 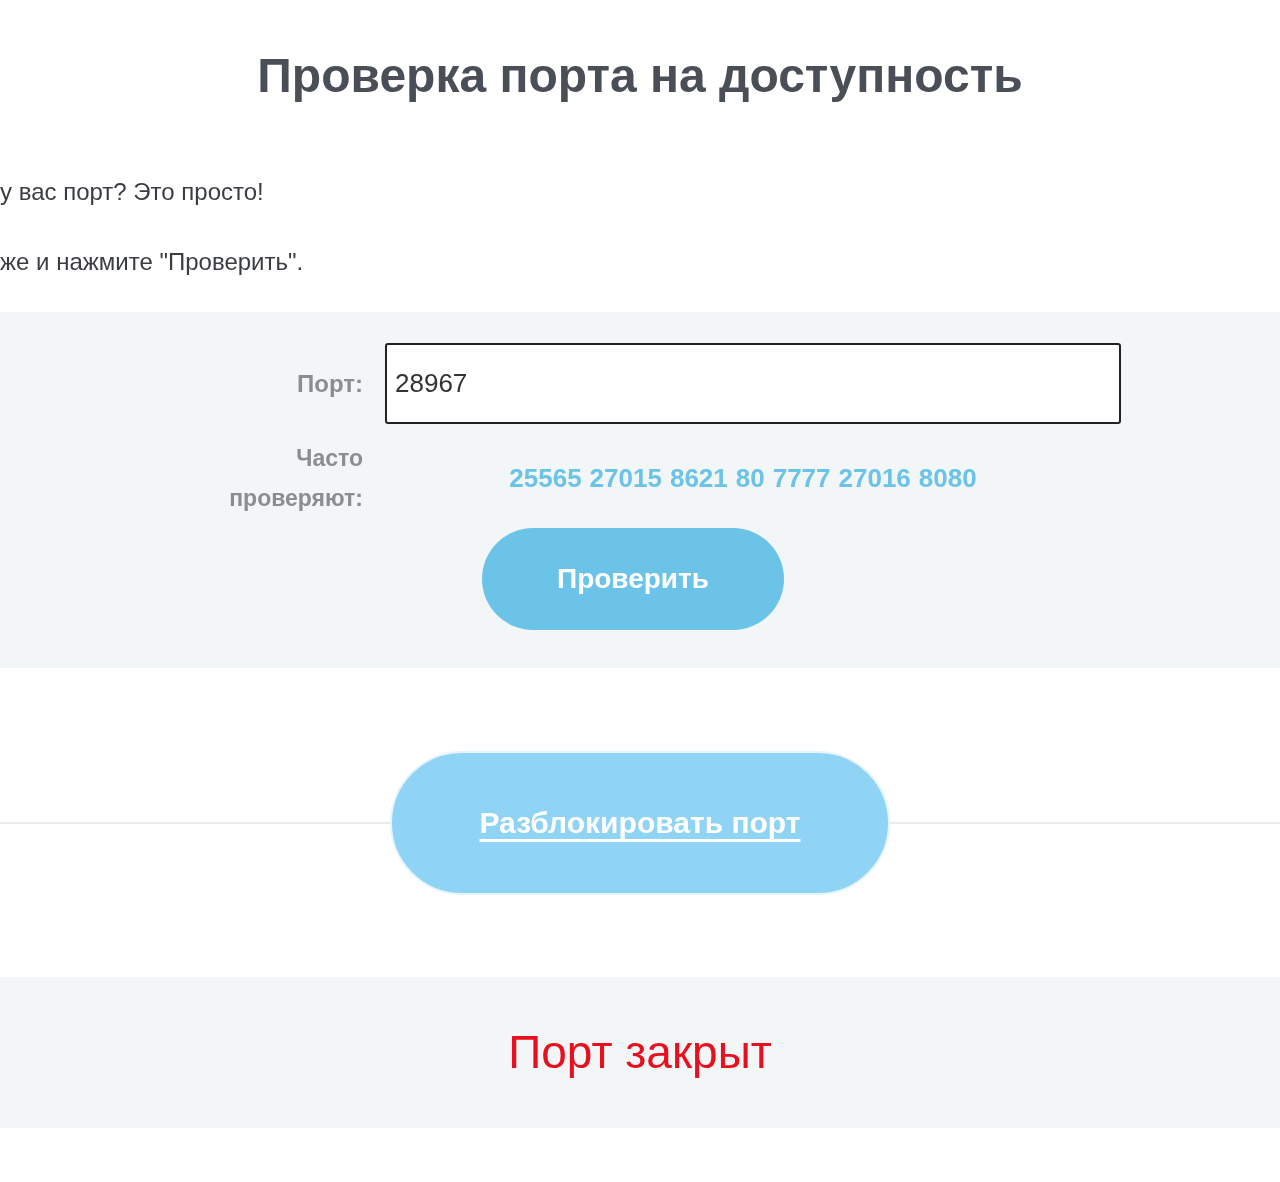 What do you see at coordinates (152, 262) in the screenshot?
I see `intro-text: же и нажмите "Проверить".` at bounding box center [152, 262].